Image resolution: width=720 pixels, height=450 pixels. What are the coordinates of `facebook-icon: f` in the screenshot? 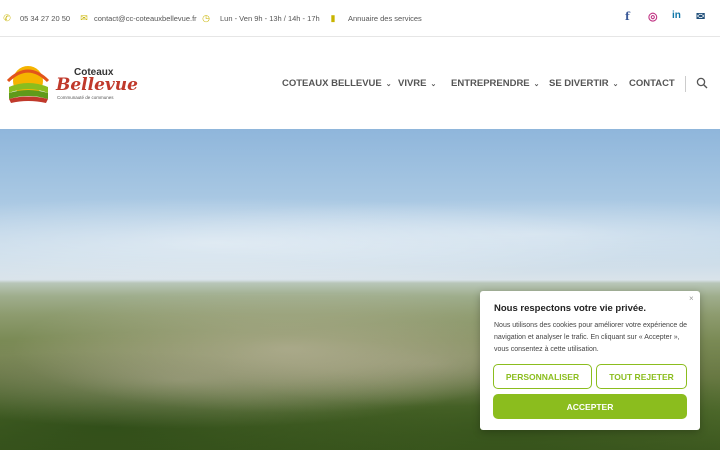 It's located at (627, 16).